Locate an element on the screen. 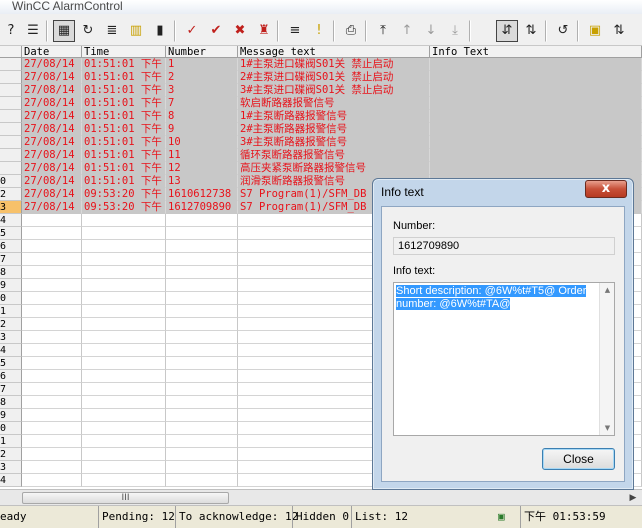 The height and width of the screenshot is (528, 642). cell-number: 12 is located at coordinates (202, 168).